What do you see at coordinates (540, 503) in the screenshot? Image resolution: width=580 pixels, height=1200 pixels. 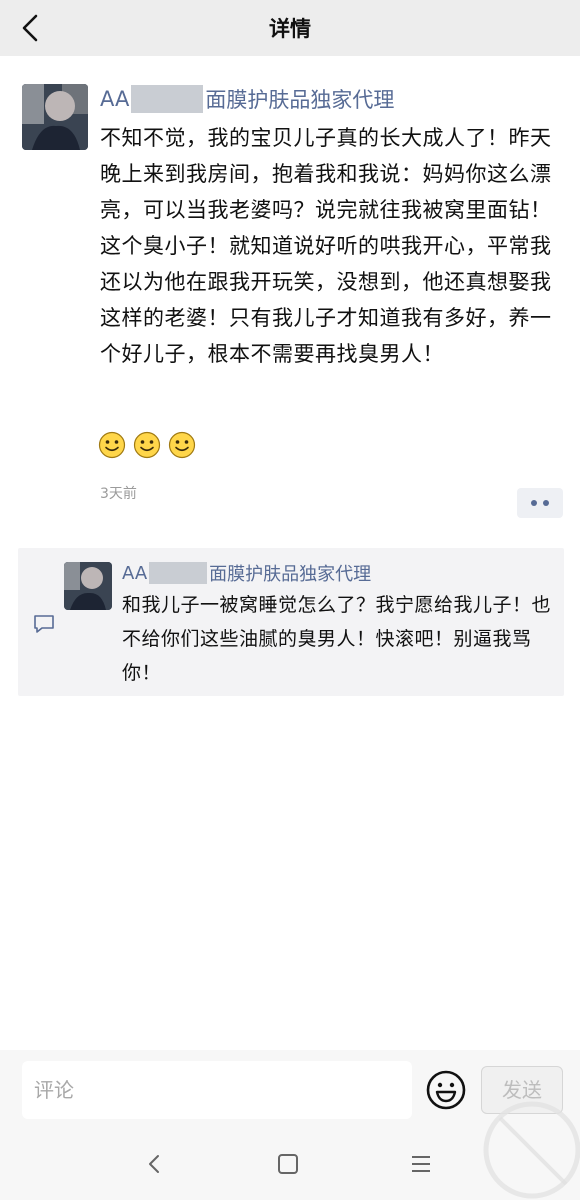 I see `more-options-button` at bounding box center [540, 503].